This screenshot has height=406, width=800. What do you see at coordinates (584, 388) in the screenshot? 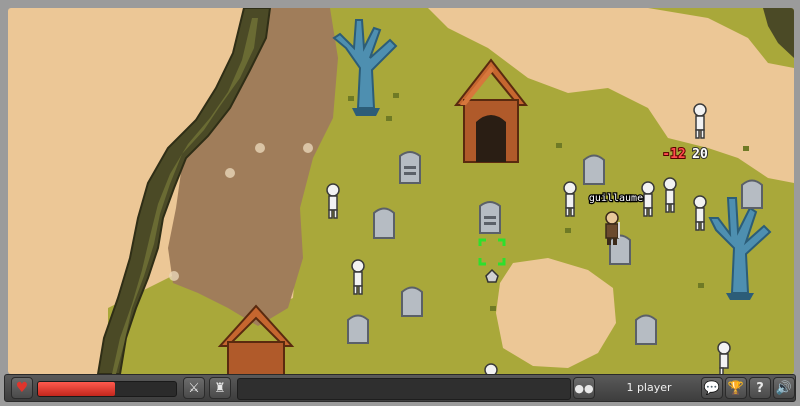
I see `players-icon: ●●` at bounding box center [584, 388].